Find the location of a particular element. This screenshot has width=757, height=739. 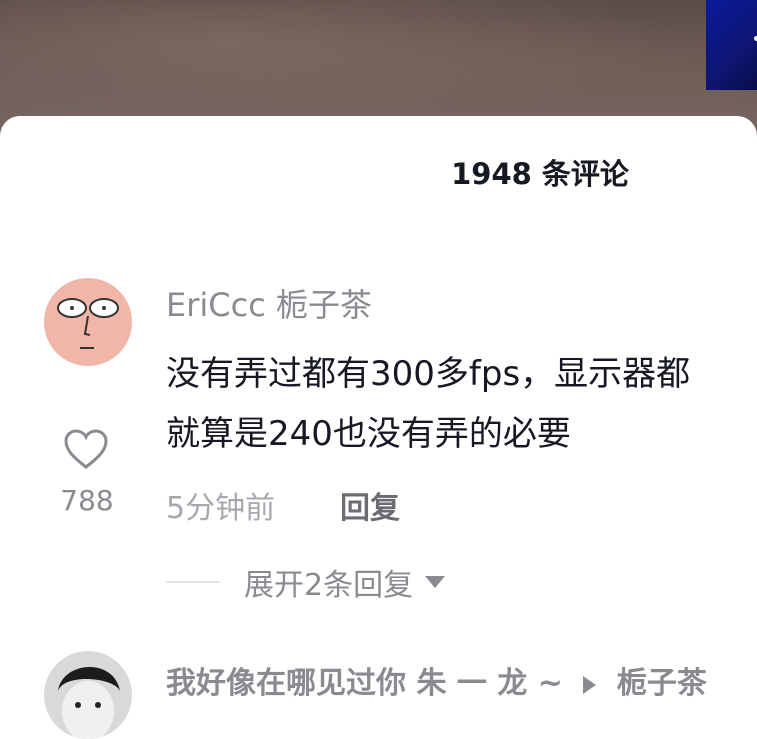

comment-text-line: 就算是240也没有弄的必要 is located at coordinates (368, 434).